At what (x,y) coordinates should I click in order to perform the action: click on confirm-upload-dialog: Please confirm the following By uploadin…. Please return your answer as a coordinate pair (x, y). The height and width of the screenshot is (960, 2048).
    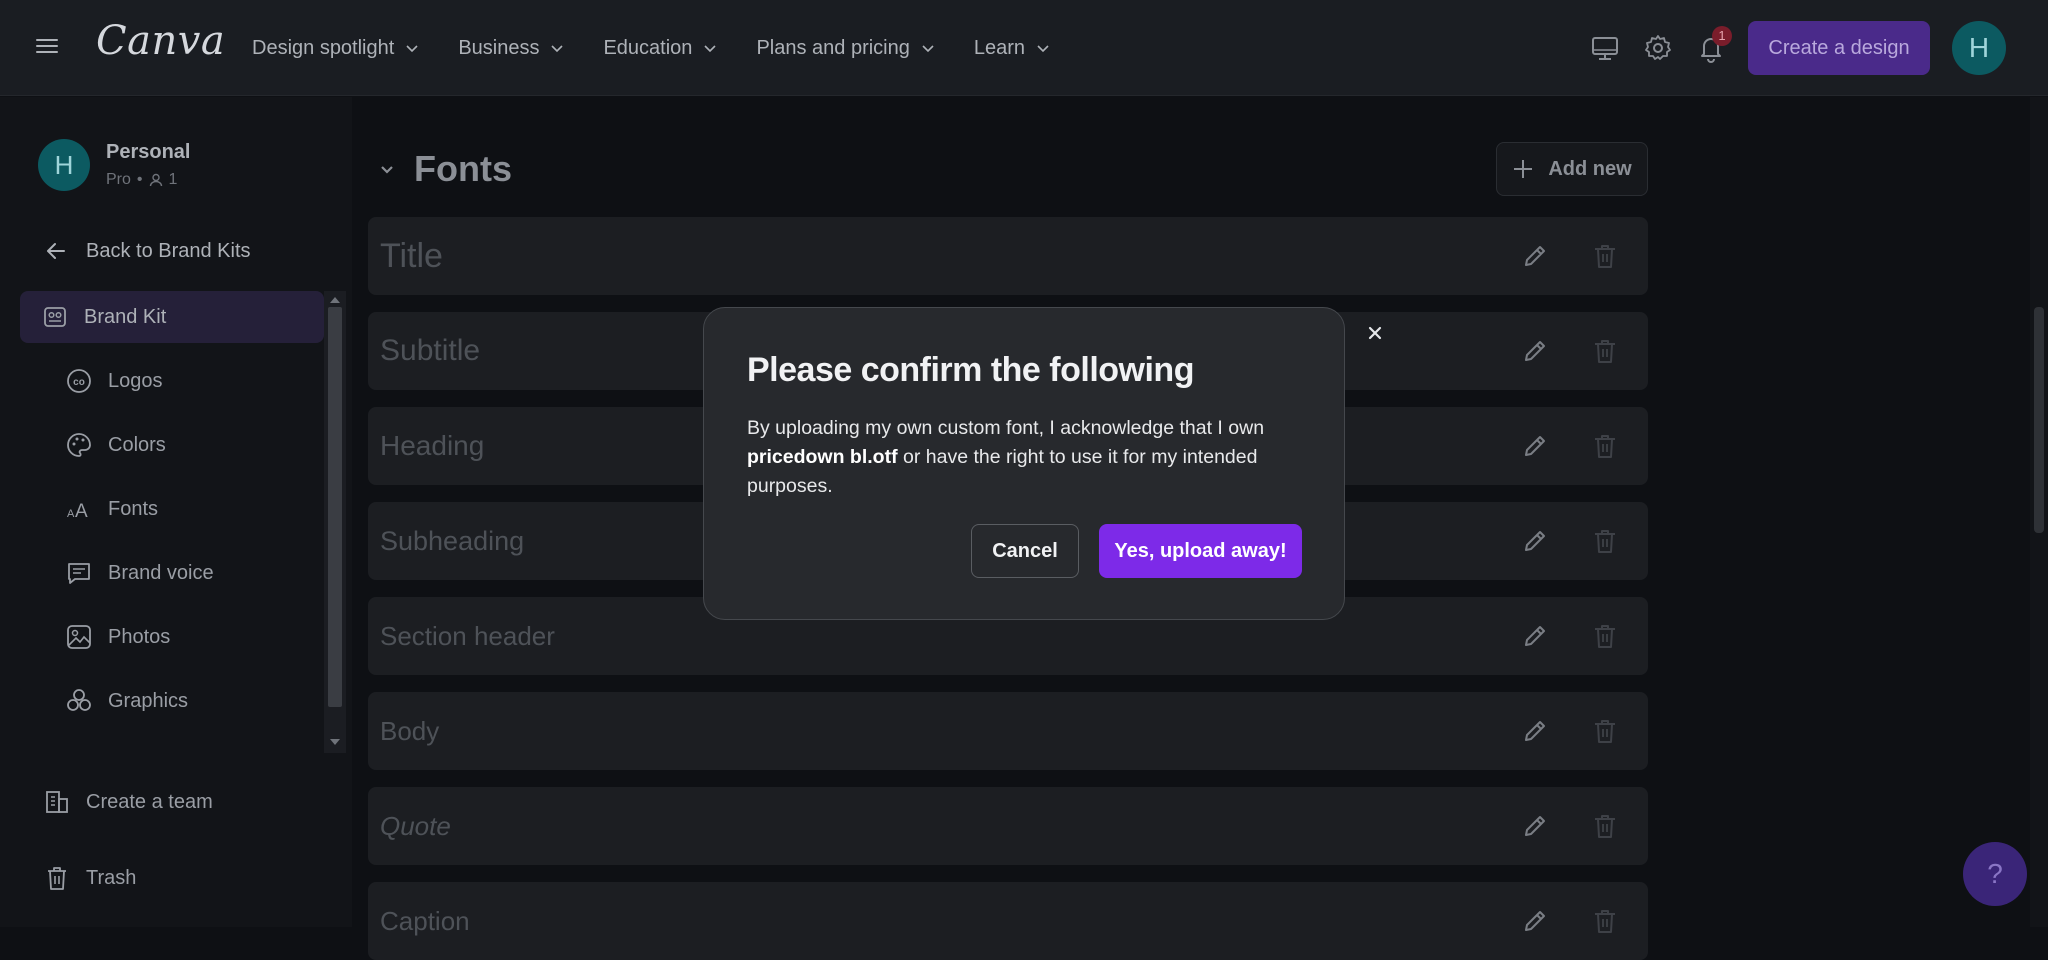
    Looking at the image, I should click on (1042, 463).